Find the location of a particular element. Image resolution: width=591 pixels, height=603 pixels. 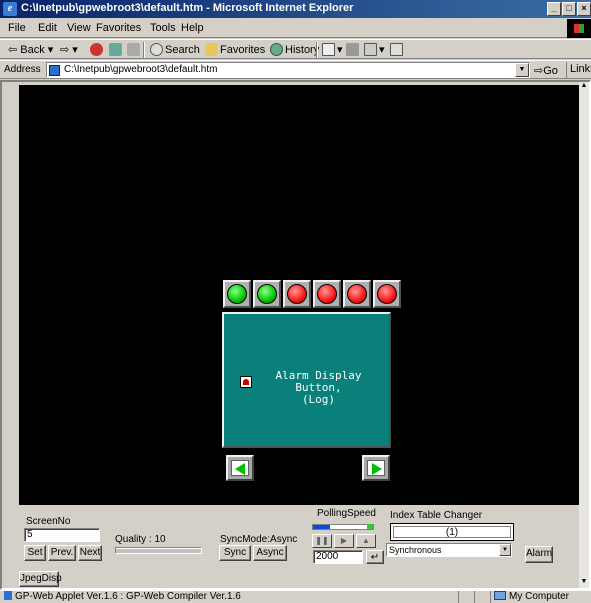

polling-apply-button: ↵ is located at coordinates (375, 557).